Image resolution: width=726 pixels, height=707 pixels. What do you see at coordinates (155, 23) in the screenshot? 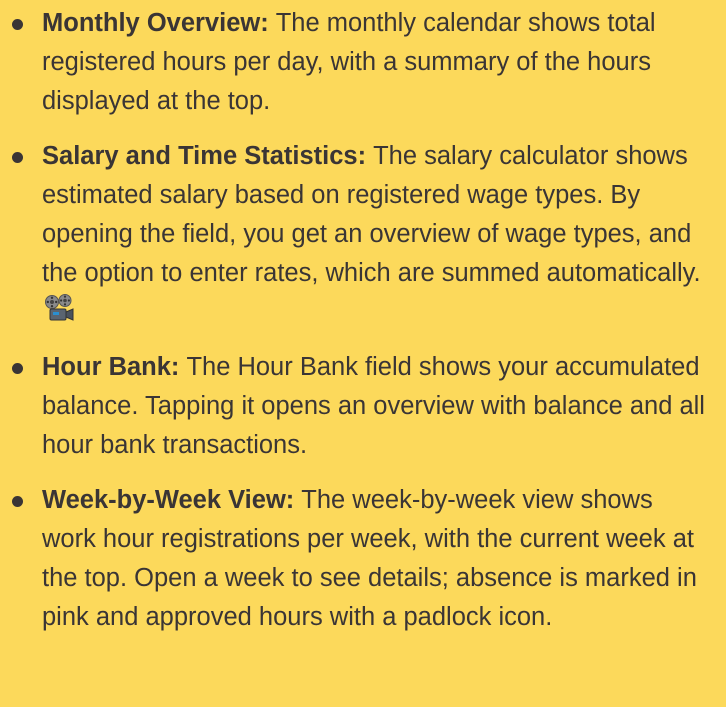
I see `item-title: Monthly Overview:` at bounding box center [155, 23].